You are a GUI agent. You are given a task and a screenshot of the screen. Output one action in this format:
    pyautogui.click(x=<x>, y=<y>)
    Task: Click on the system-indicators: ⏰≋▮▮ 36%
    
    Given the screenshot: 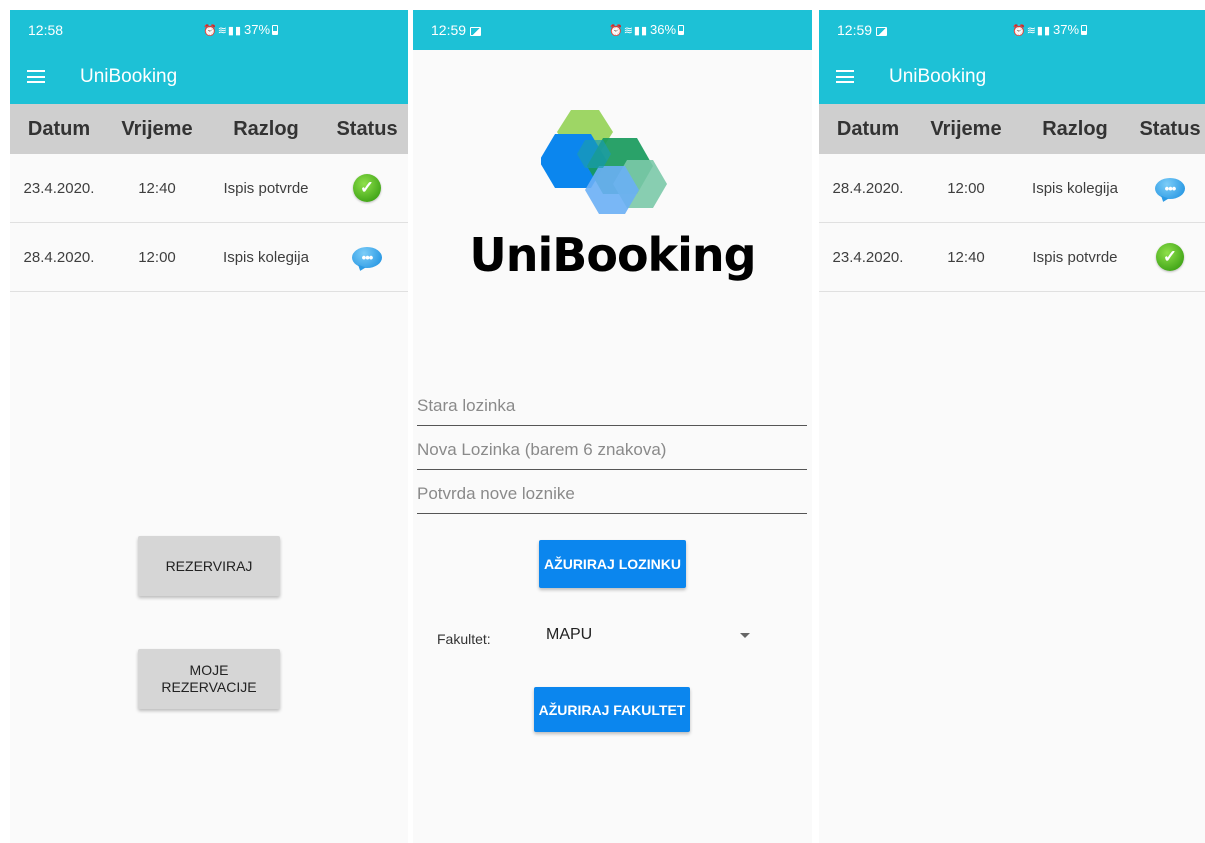 What is the action you would take?
    pyautogui.click(x=647, y=29)
    